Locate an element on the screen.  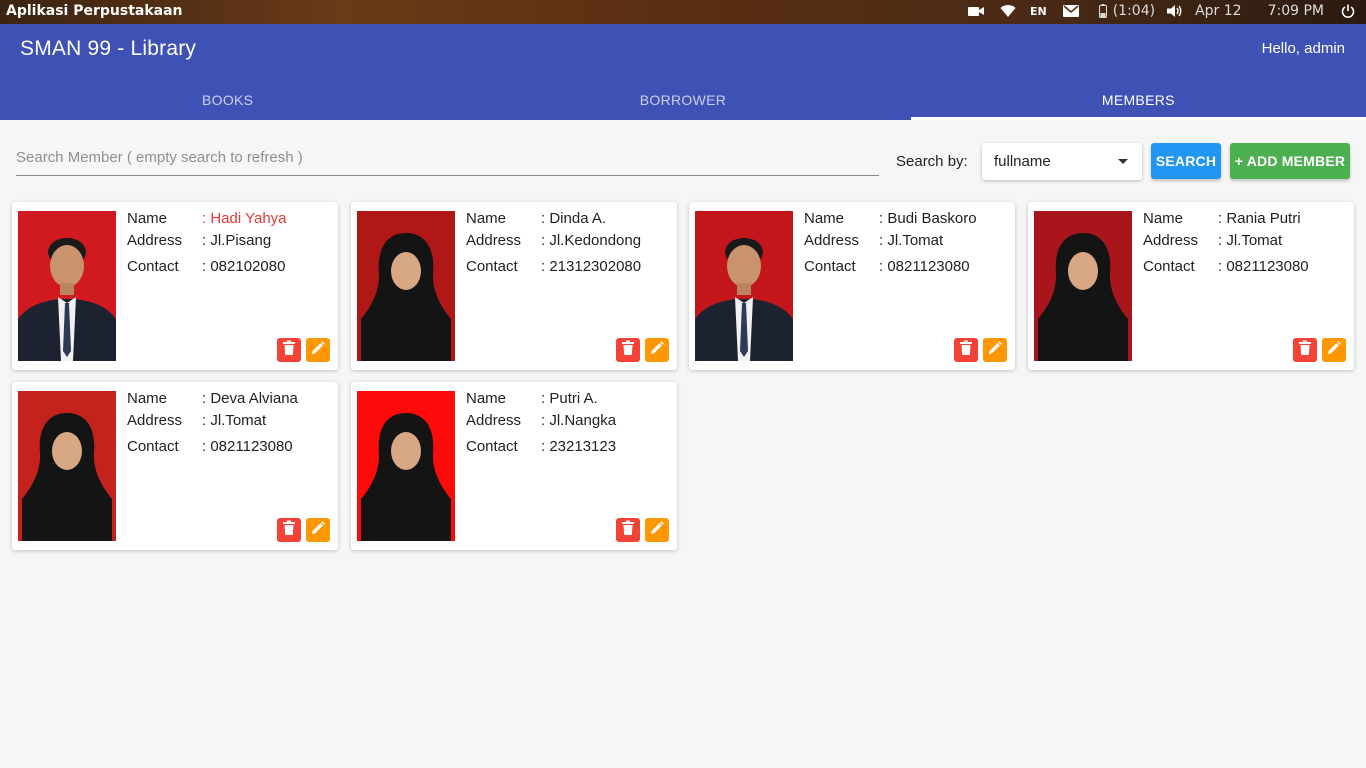
member-contact: 082102080 is located at coordinates (243, 267).